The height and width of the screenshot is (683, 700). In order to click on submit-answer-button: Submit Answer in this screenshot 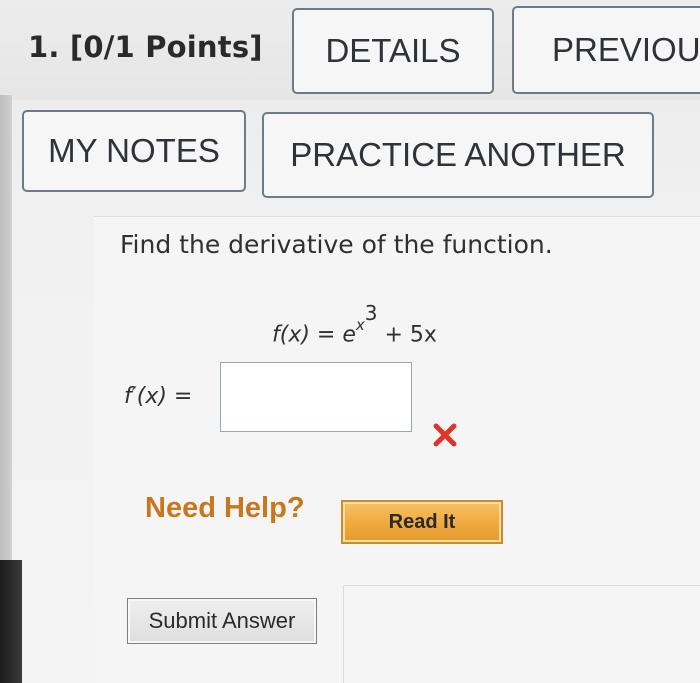, I will do `click(222, 621)`.